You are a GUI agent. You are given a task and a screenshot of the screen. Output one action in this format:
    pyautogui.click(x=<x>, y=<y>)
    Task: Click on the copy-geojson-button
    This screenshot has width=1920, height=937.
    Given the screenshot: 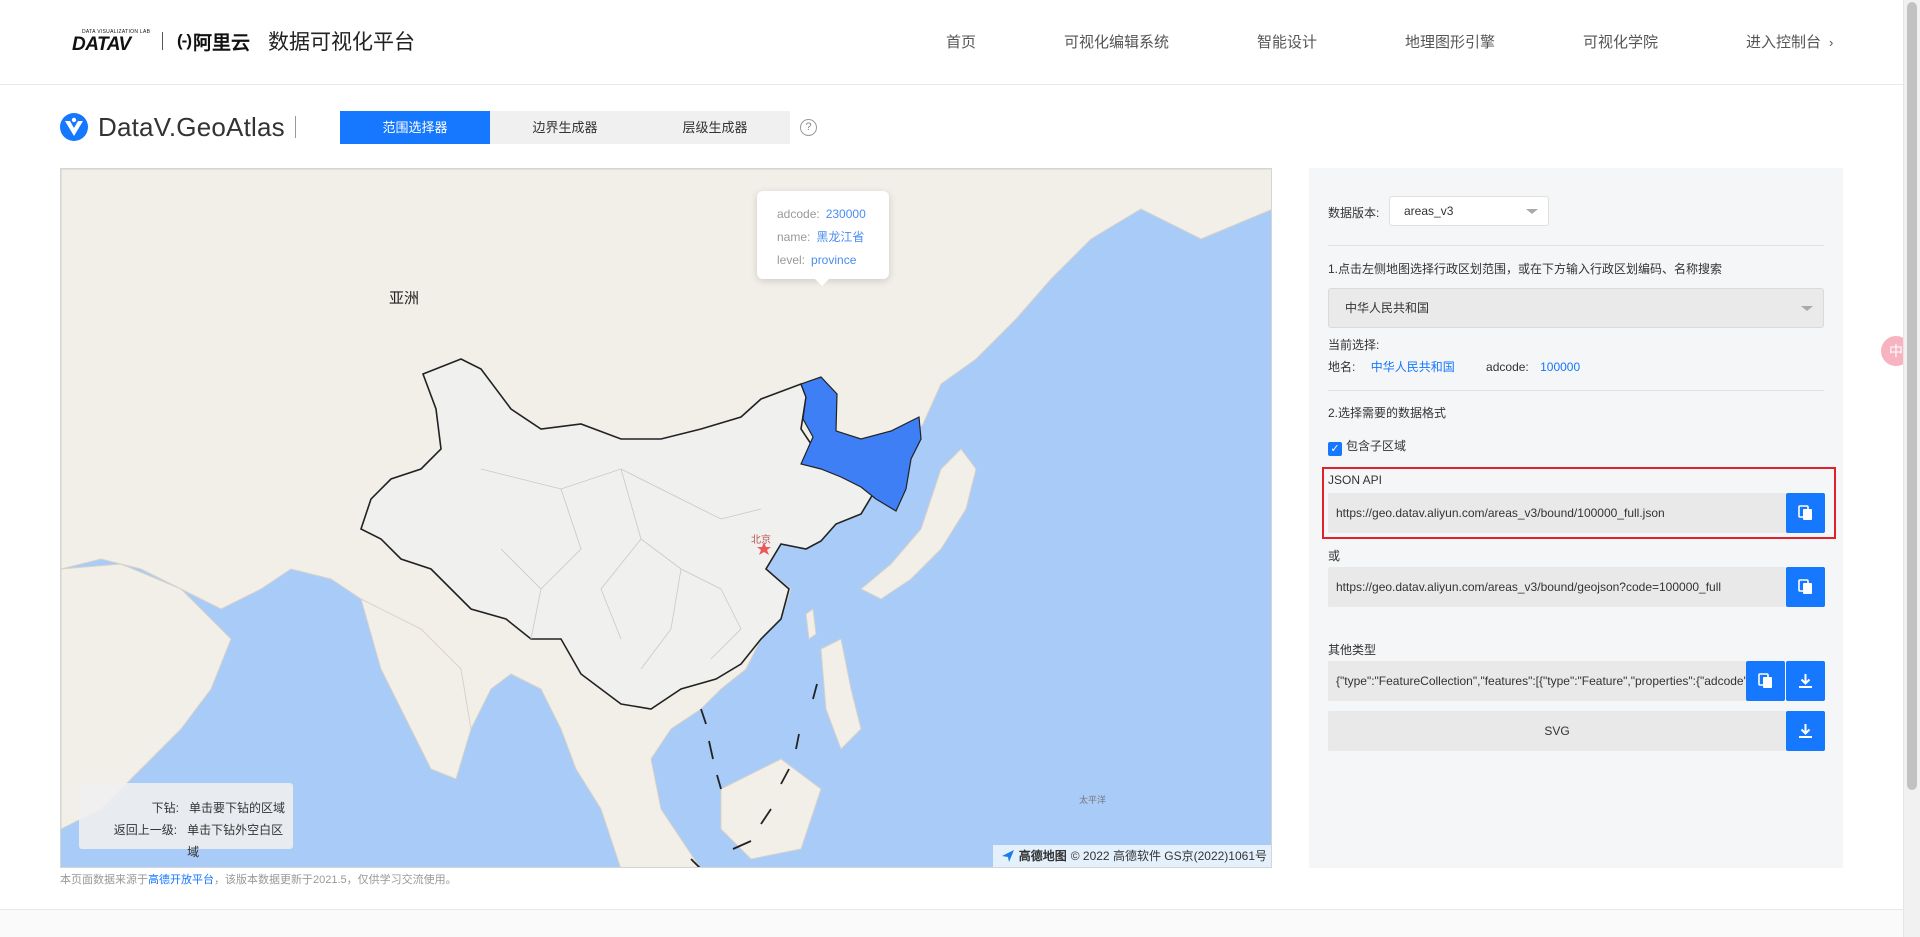 What is the action you would take?
    pyautogui.click(x=1805, y=587)
    